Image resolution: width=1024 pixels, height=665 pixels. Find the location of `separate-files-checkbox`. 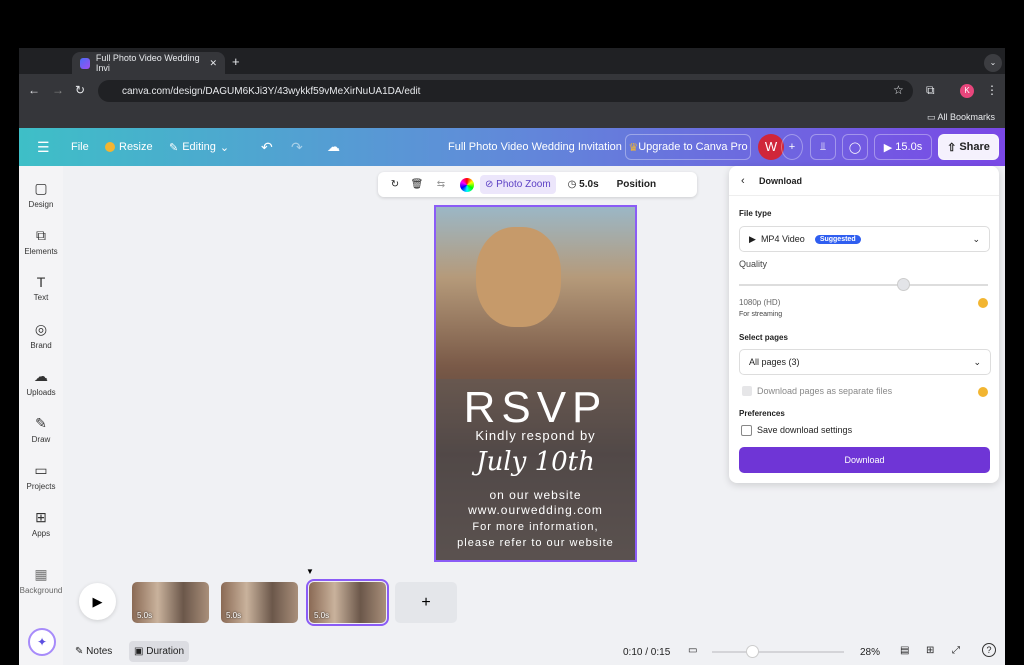

separate-files-checkbox is located at coordinates (747, 391).